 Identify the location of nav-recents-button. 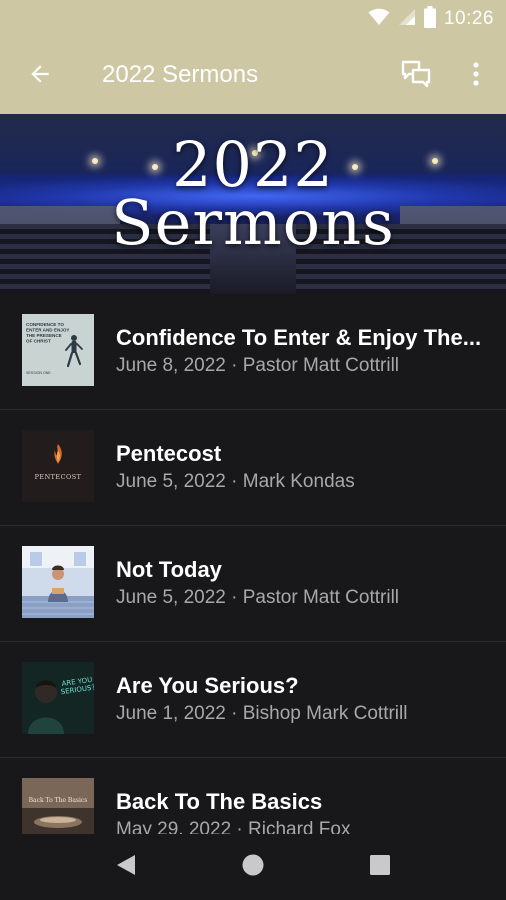
(380, 867).